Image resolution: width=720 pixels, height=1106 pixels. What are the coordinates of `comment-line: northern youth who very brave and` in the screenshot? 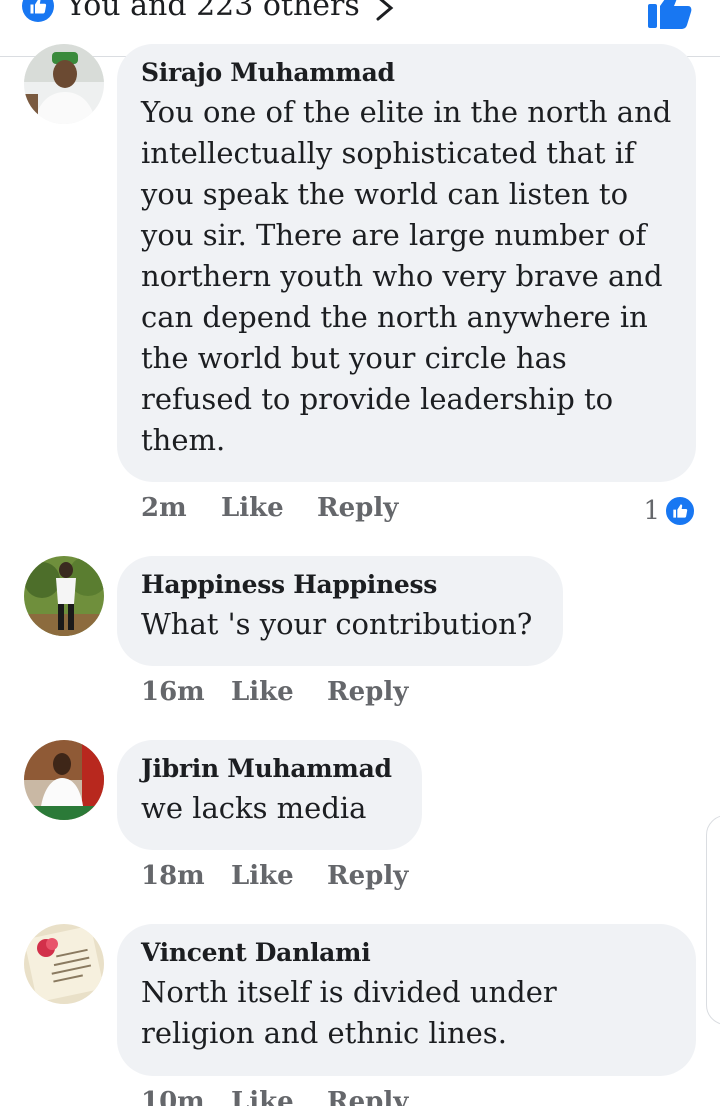 It's located at (402, 276).